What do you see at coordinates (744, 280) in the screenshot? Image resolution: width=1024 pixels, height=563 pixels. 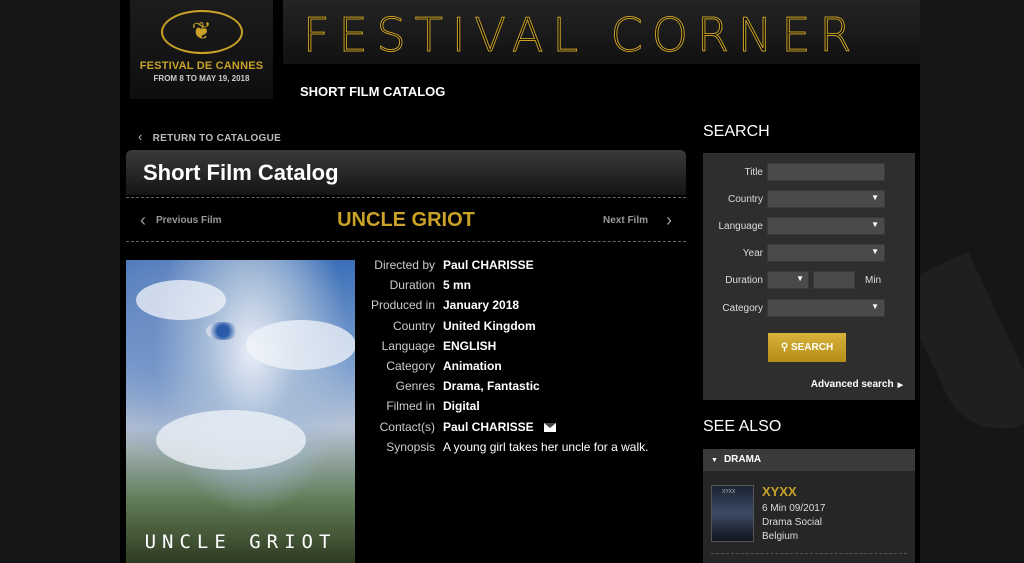 I see `duration-label: Duration` at bounding box center [744, 280].